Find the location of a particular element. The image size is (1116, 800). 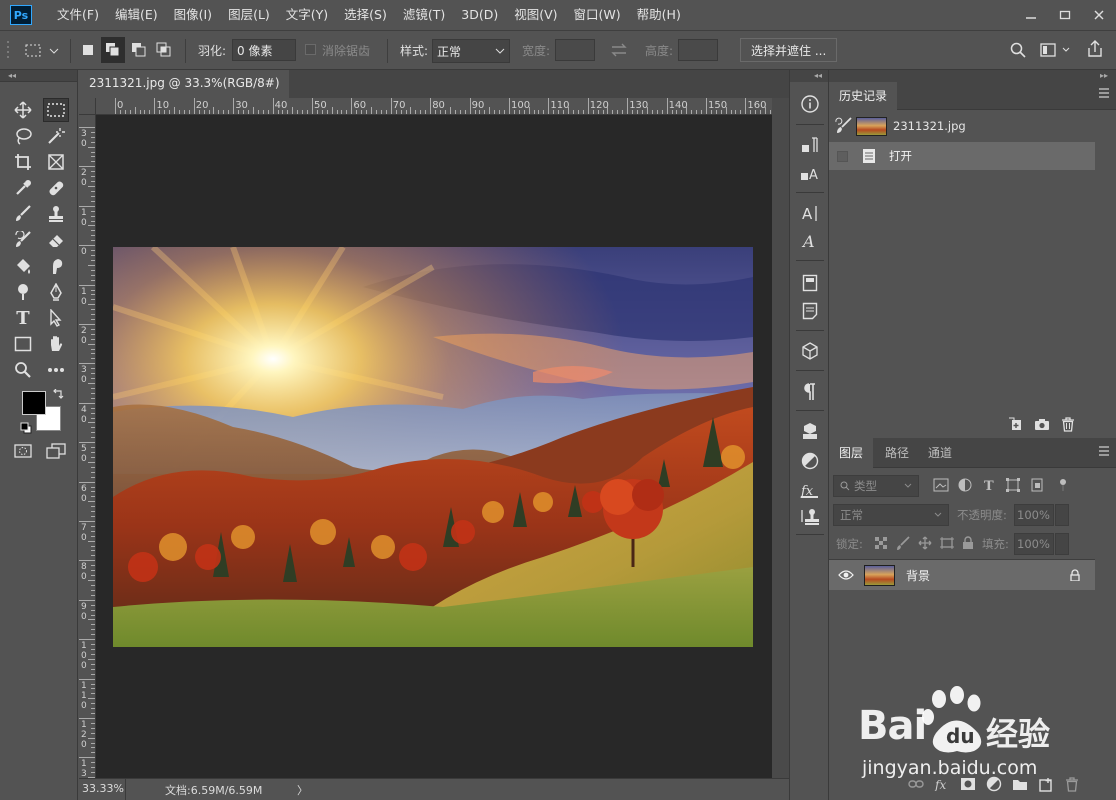

antialias-checkbox is located at coordinates (310, 49).